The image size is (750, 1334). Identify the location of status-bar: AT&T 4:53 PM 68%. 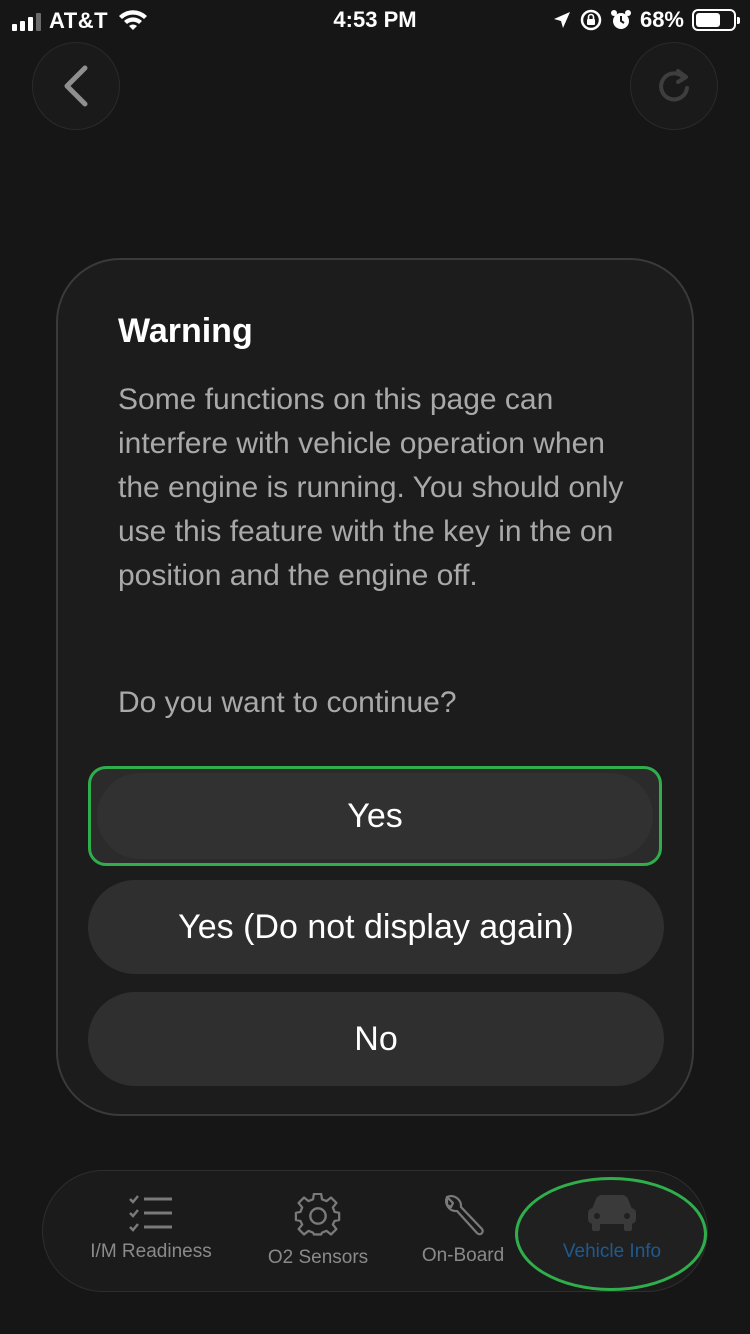
(375, 20).